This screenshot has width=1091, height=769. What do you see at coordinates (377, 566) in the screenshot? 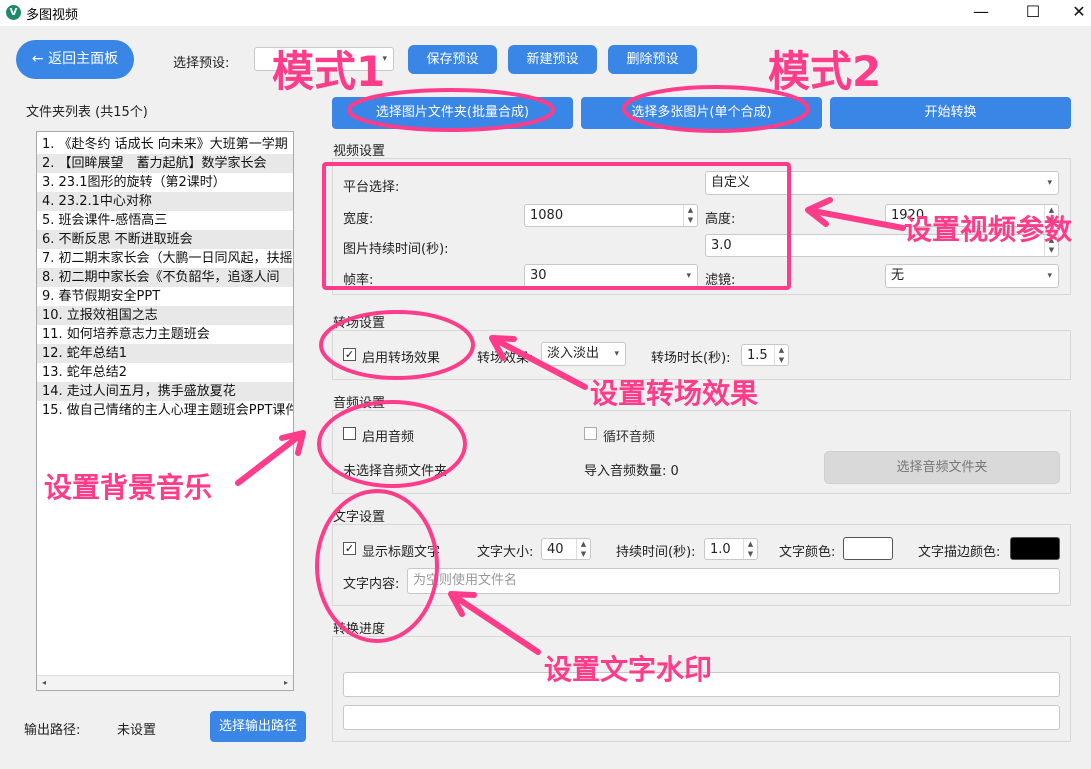
I see `text-highlight-ellipse` at bounding box center [377, 566].